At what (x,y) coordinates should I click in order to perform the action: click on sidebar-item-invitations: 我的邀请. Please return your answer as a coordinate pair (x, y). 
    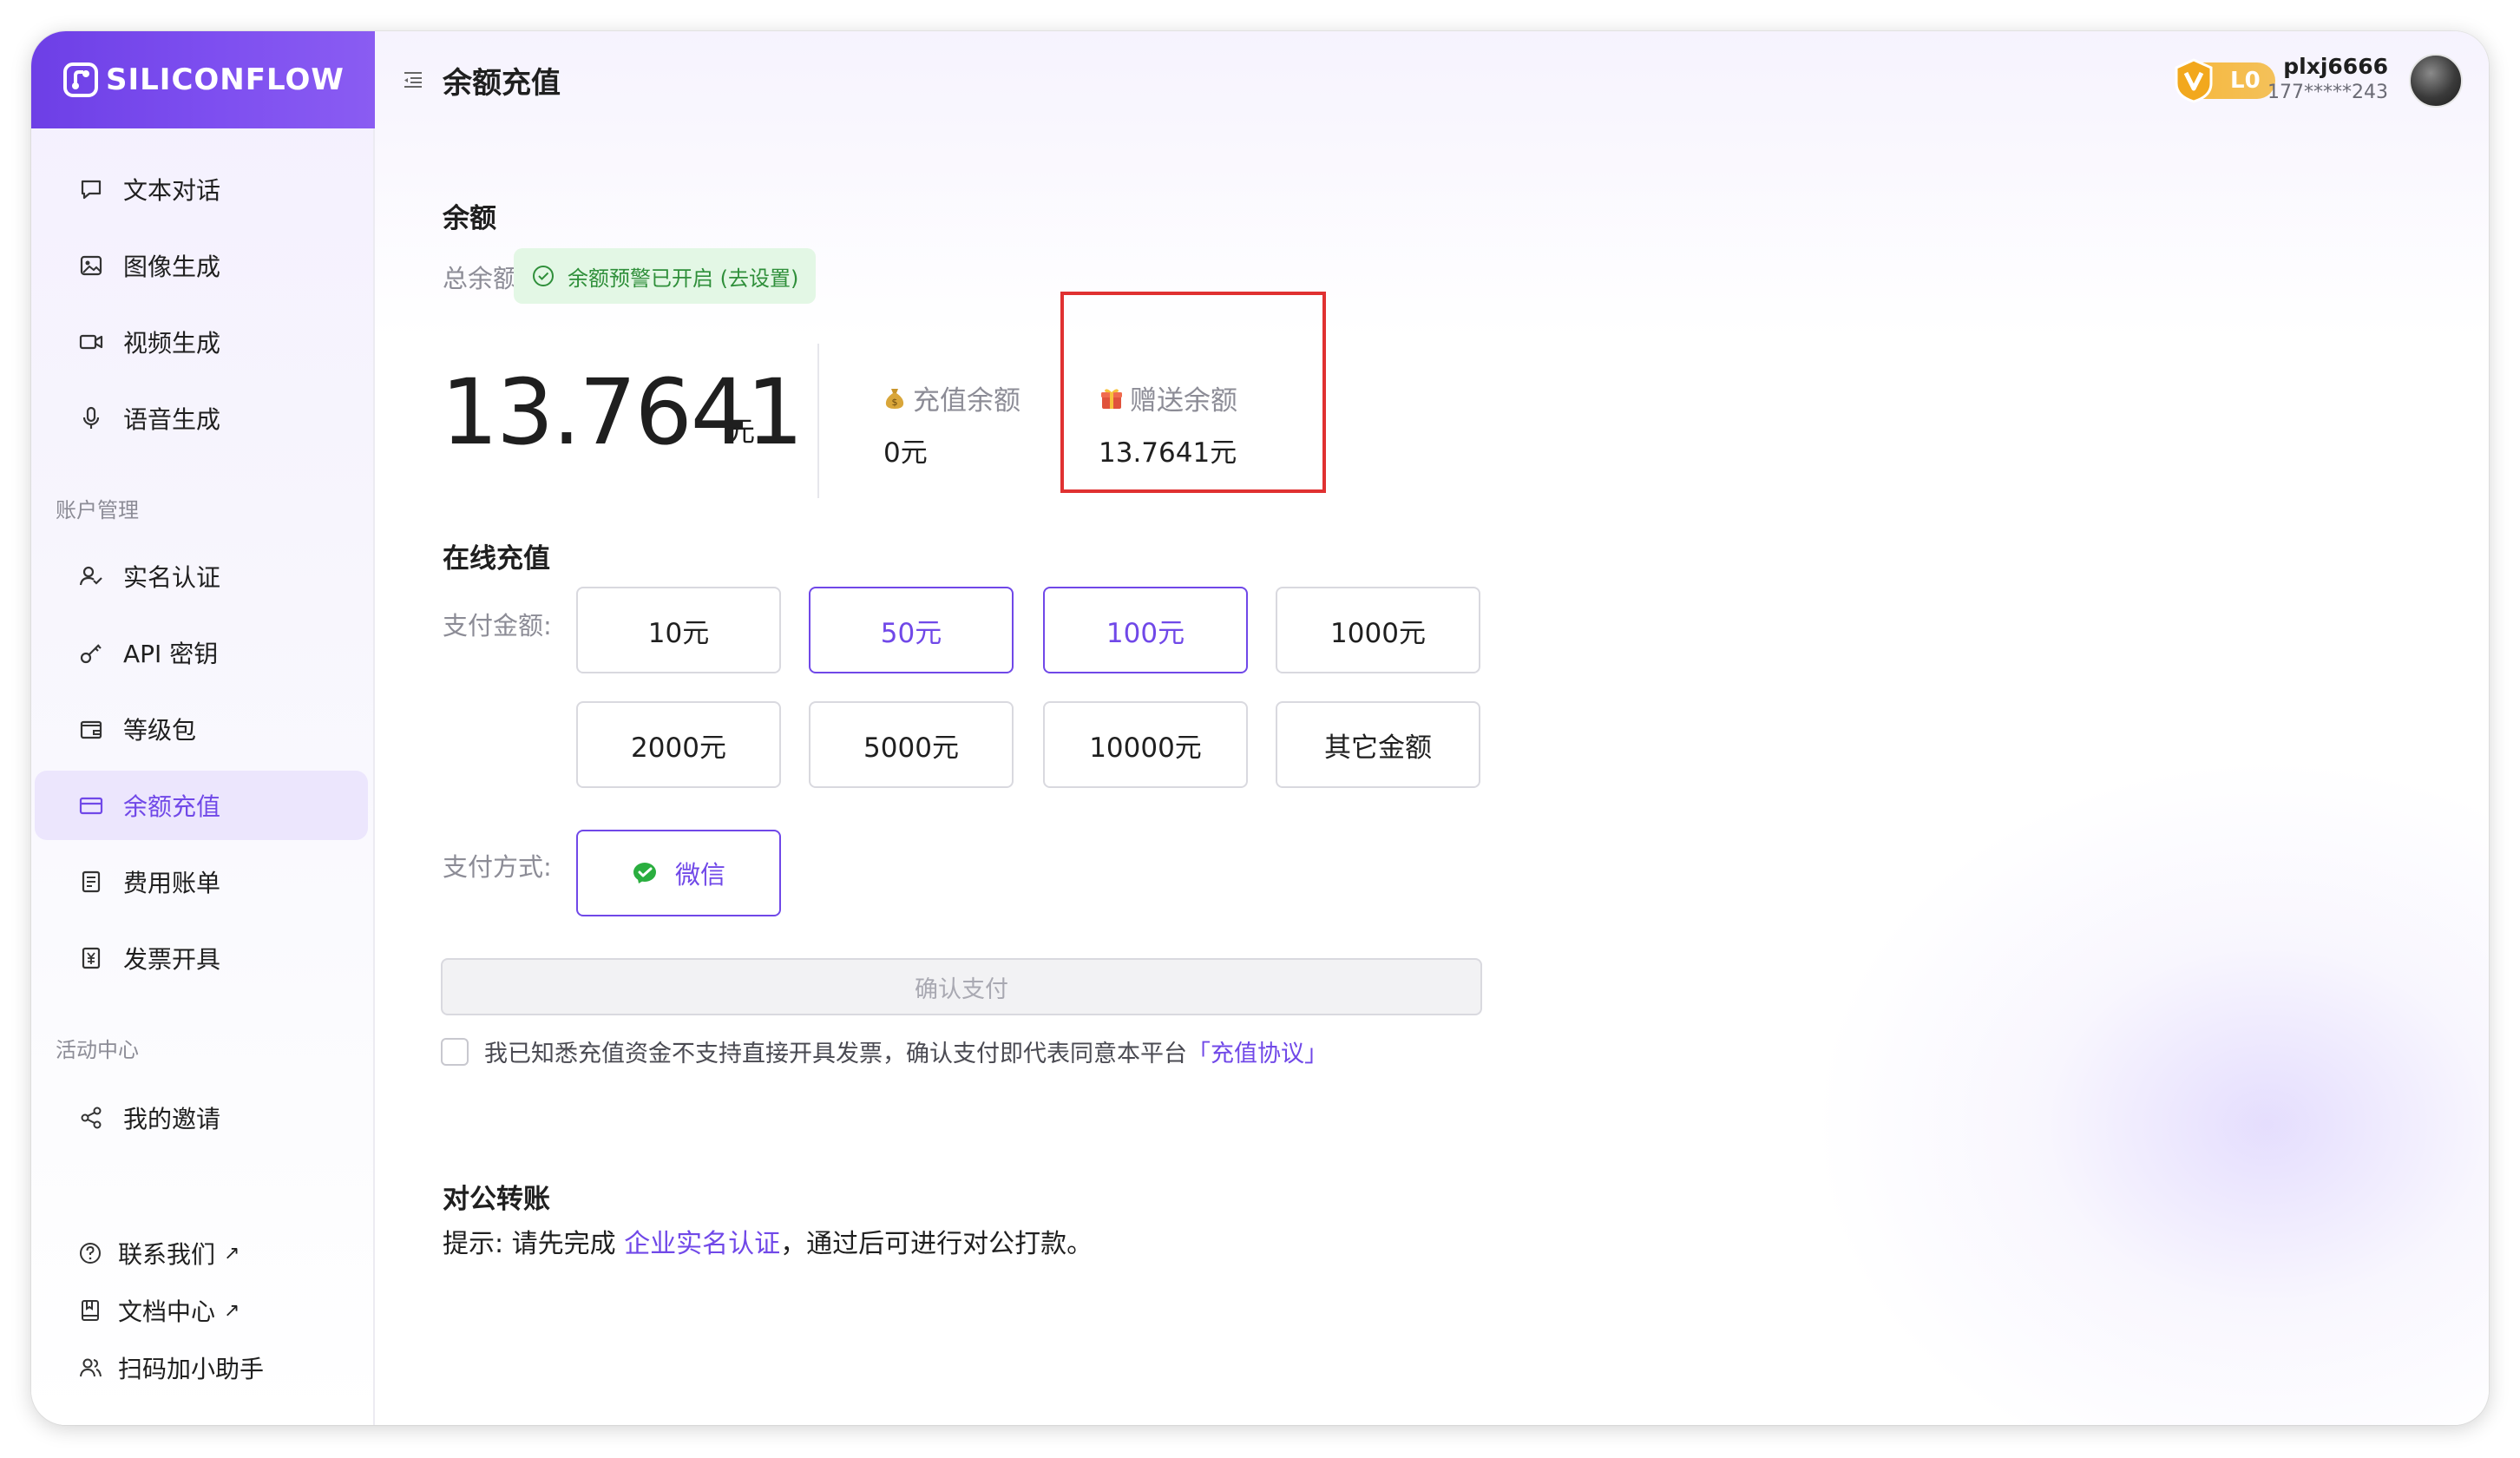
    Looking at the image, I should click on (201, 1118).